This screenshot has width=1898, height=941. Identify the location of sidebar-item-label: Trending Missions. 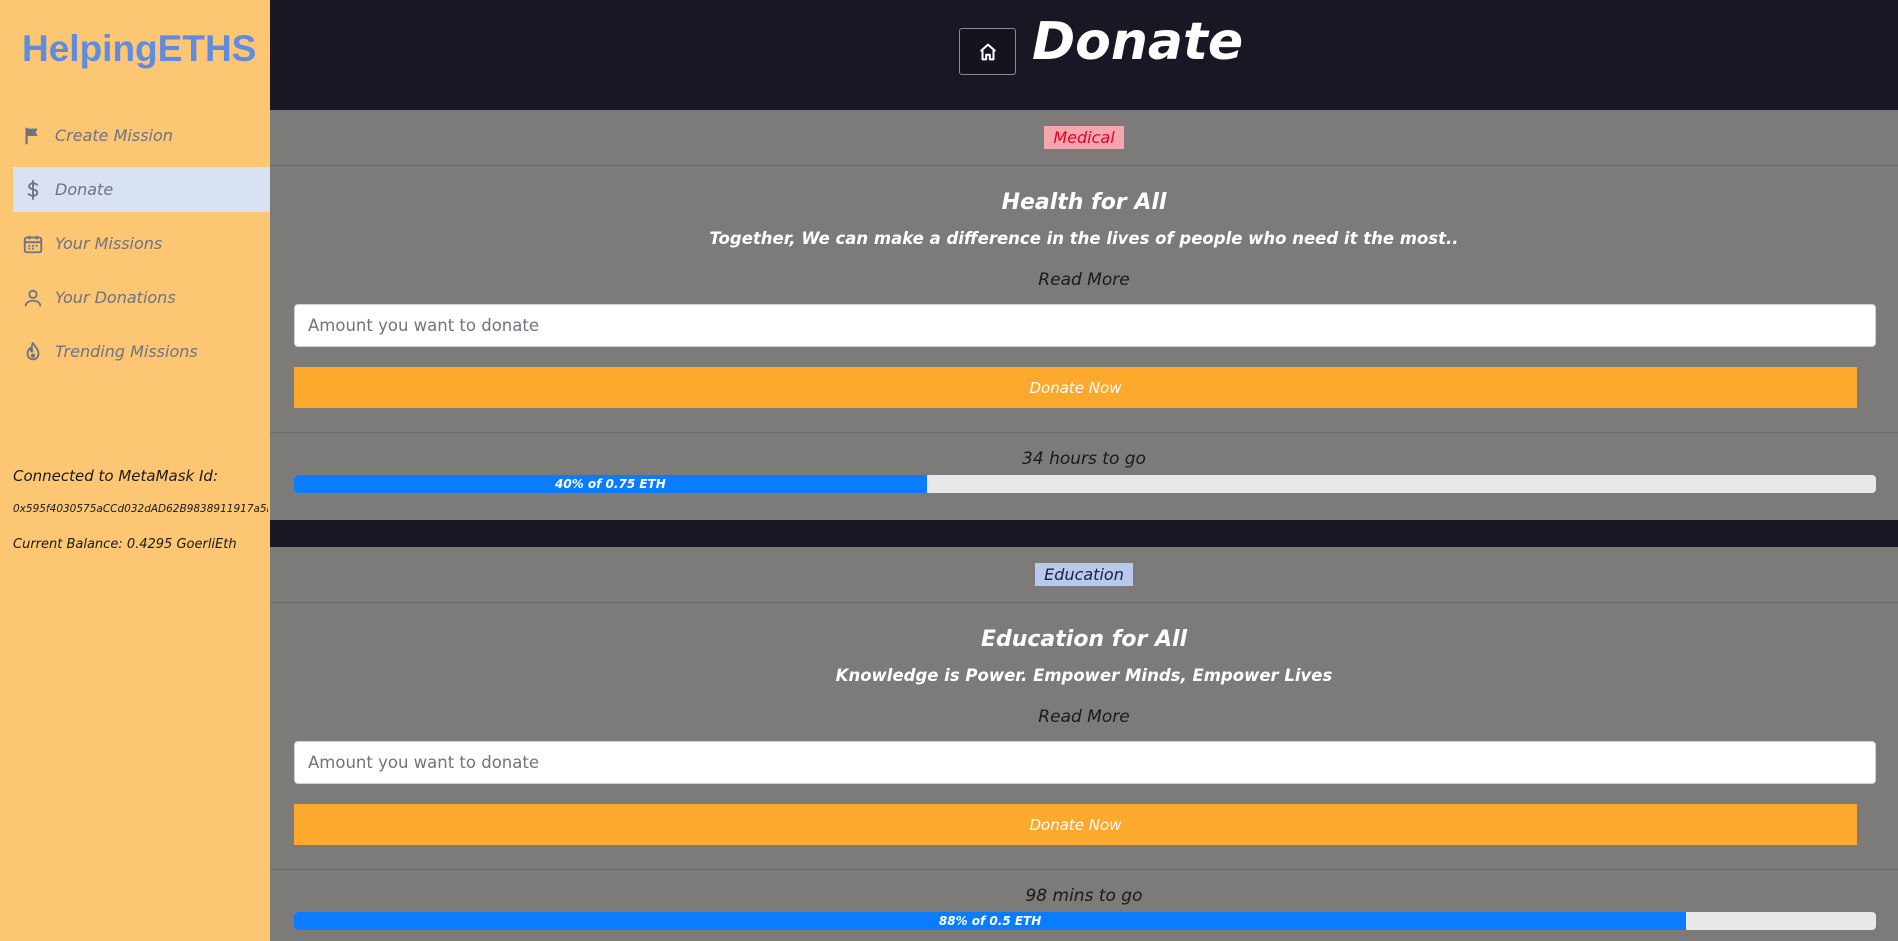
(126, 351).